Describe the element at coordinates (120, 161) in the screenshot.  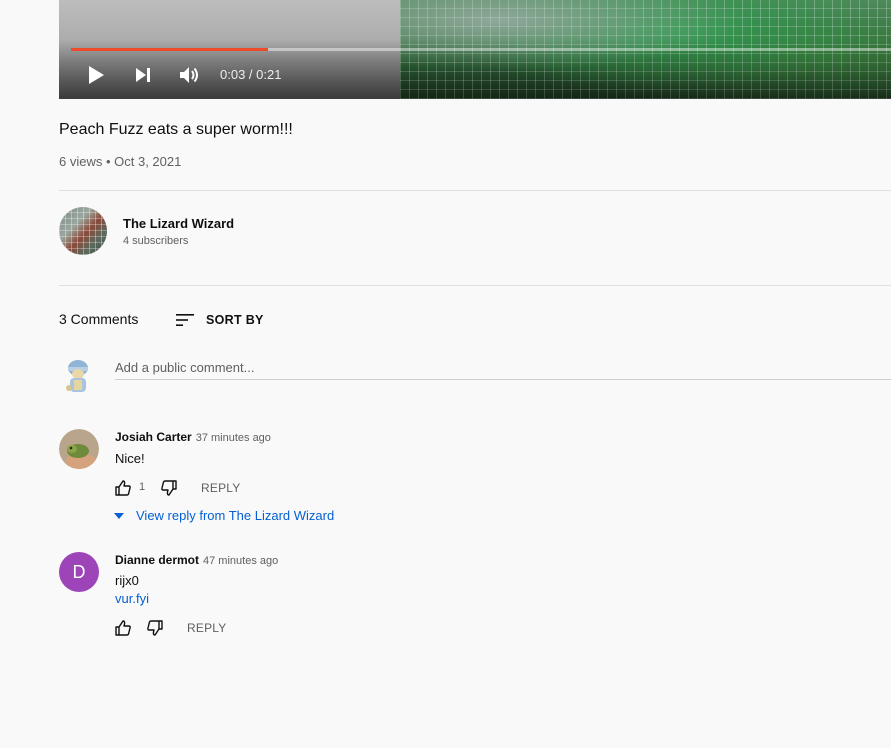
I see `video-meta: 6 views • Oct 3, 2021` at that location.